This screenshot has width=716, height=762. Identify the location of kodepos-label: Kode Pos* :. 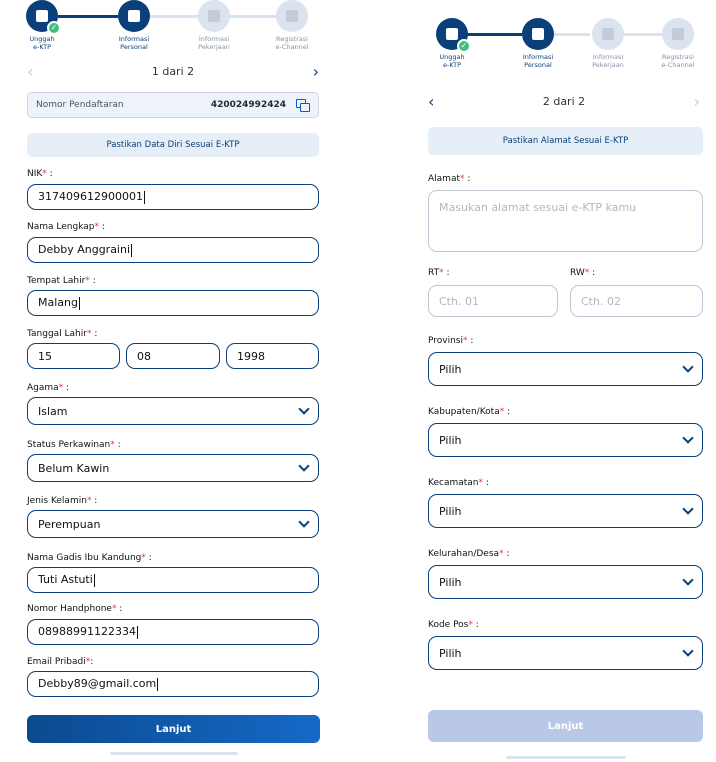
(453, 625).